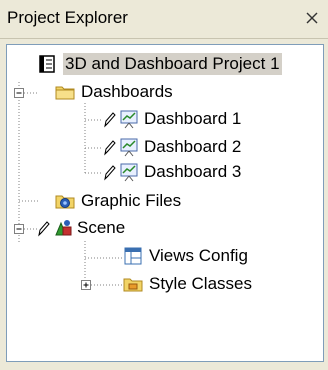 The width and height of the screenshot is (328, 370). I want to click on tree-node-dashboard-3: Dashboard 3, so click(165, 173).